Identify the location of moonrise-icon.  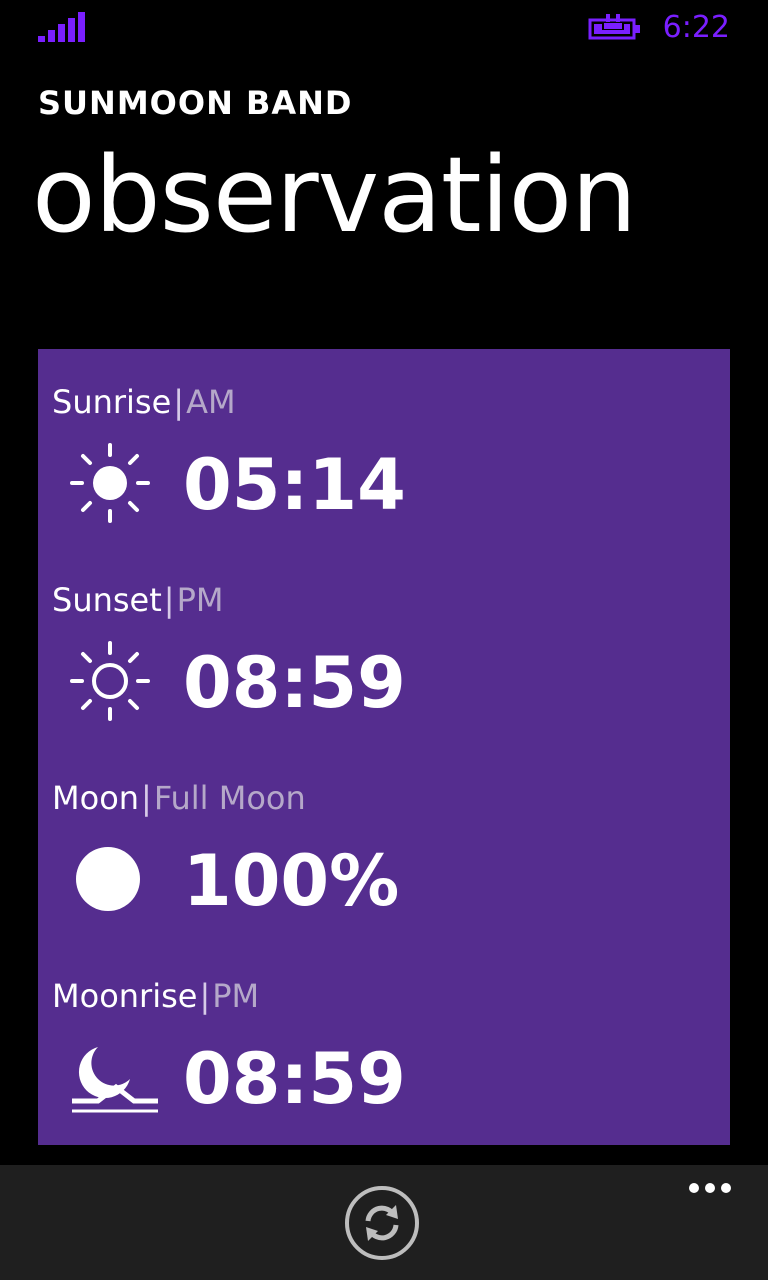
(115, 1080).